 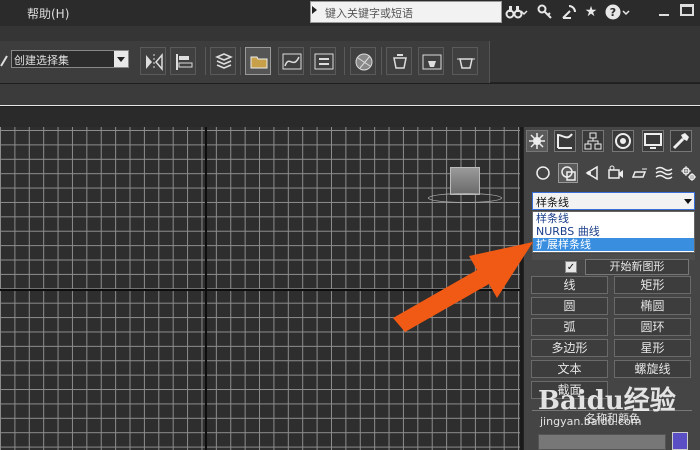 What do you see at coordinates (613, 218) in the screenshot?
I see `category-option-splines: 样条线` at bounding box center [613, 218].